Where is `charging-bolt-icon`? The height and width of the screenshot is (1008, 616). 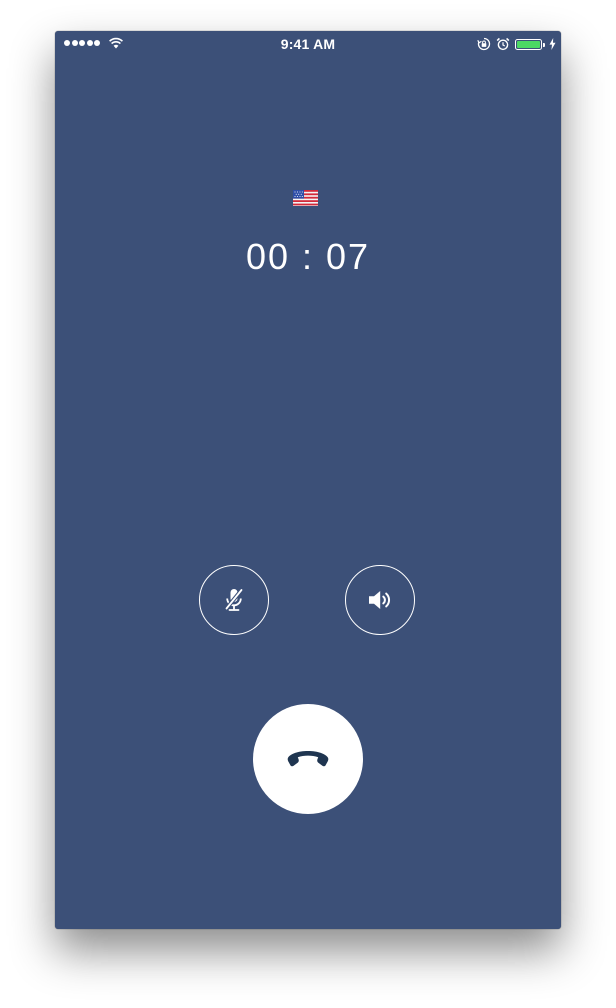
charging-bolt-icon is located at coordinates (552, 44).